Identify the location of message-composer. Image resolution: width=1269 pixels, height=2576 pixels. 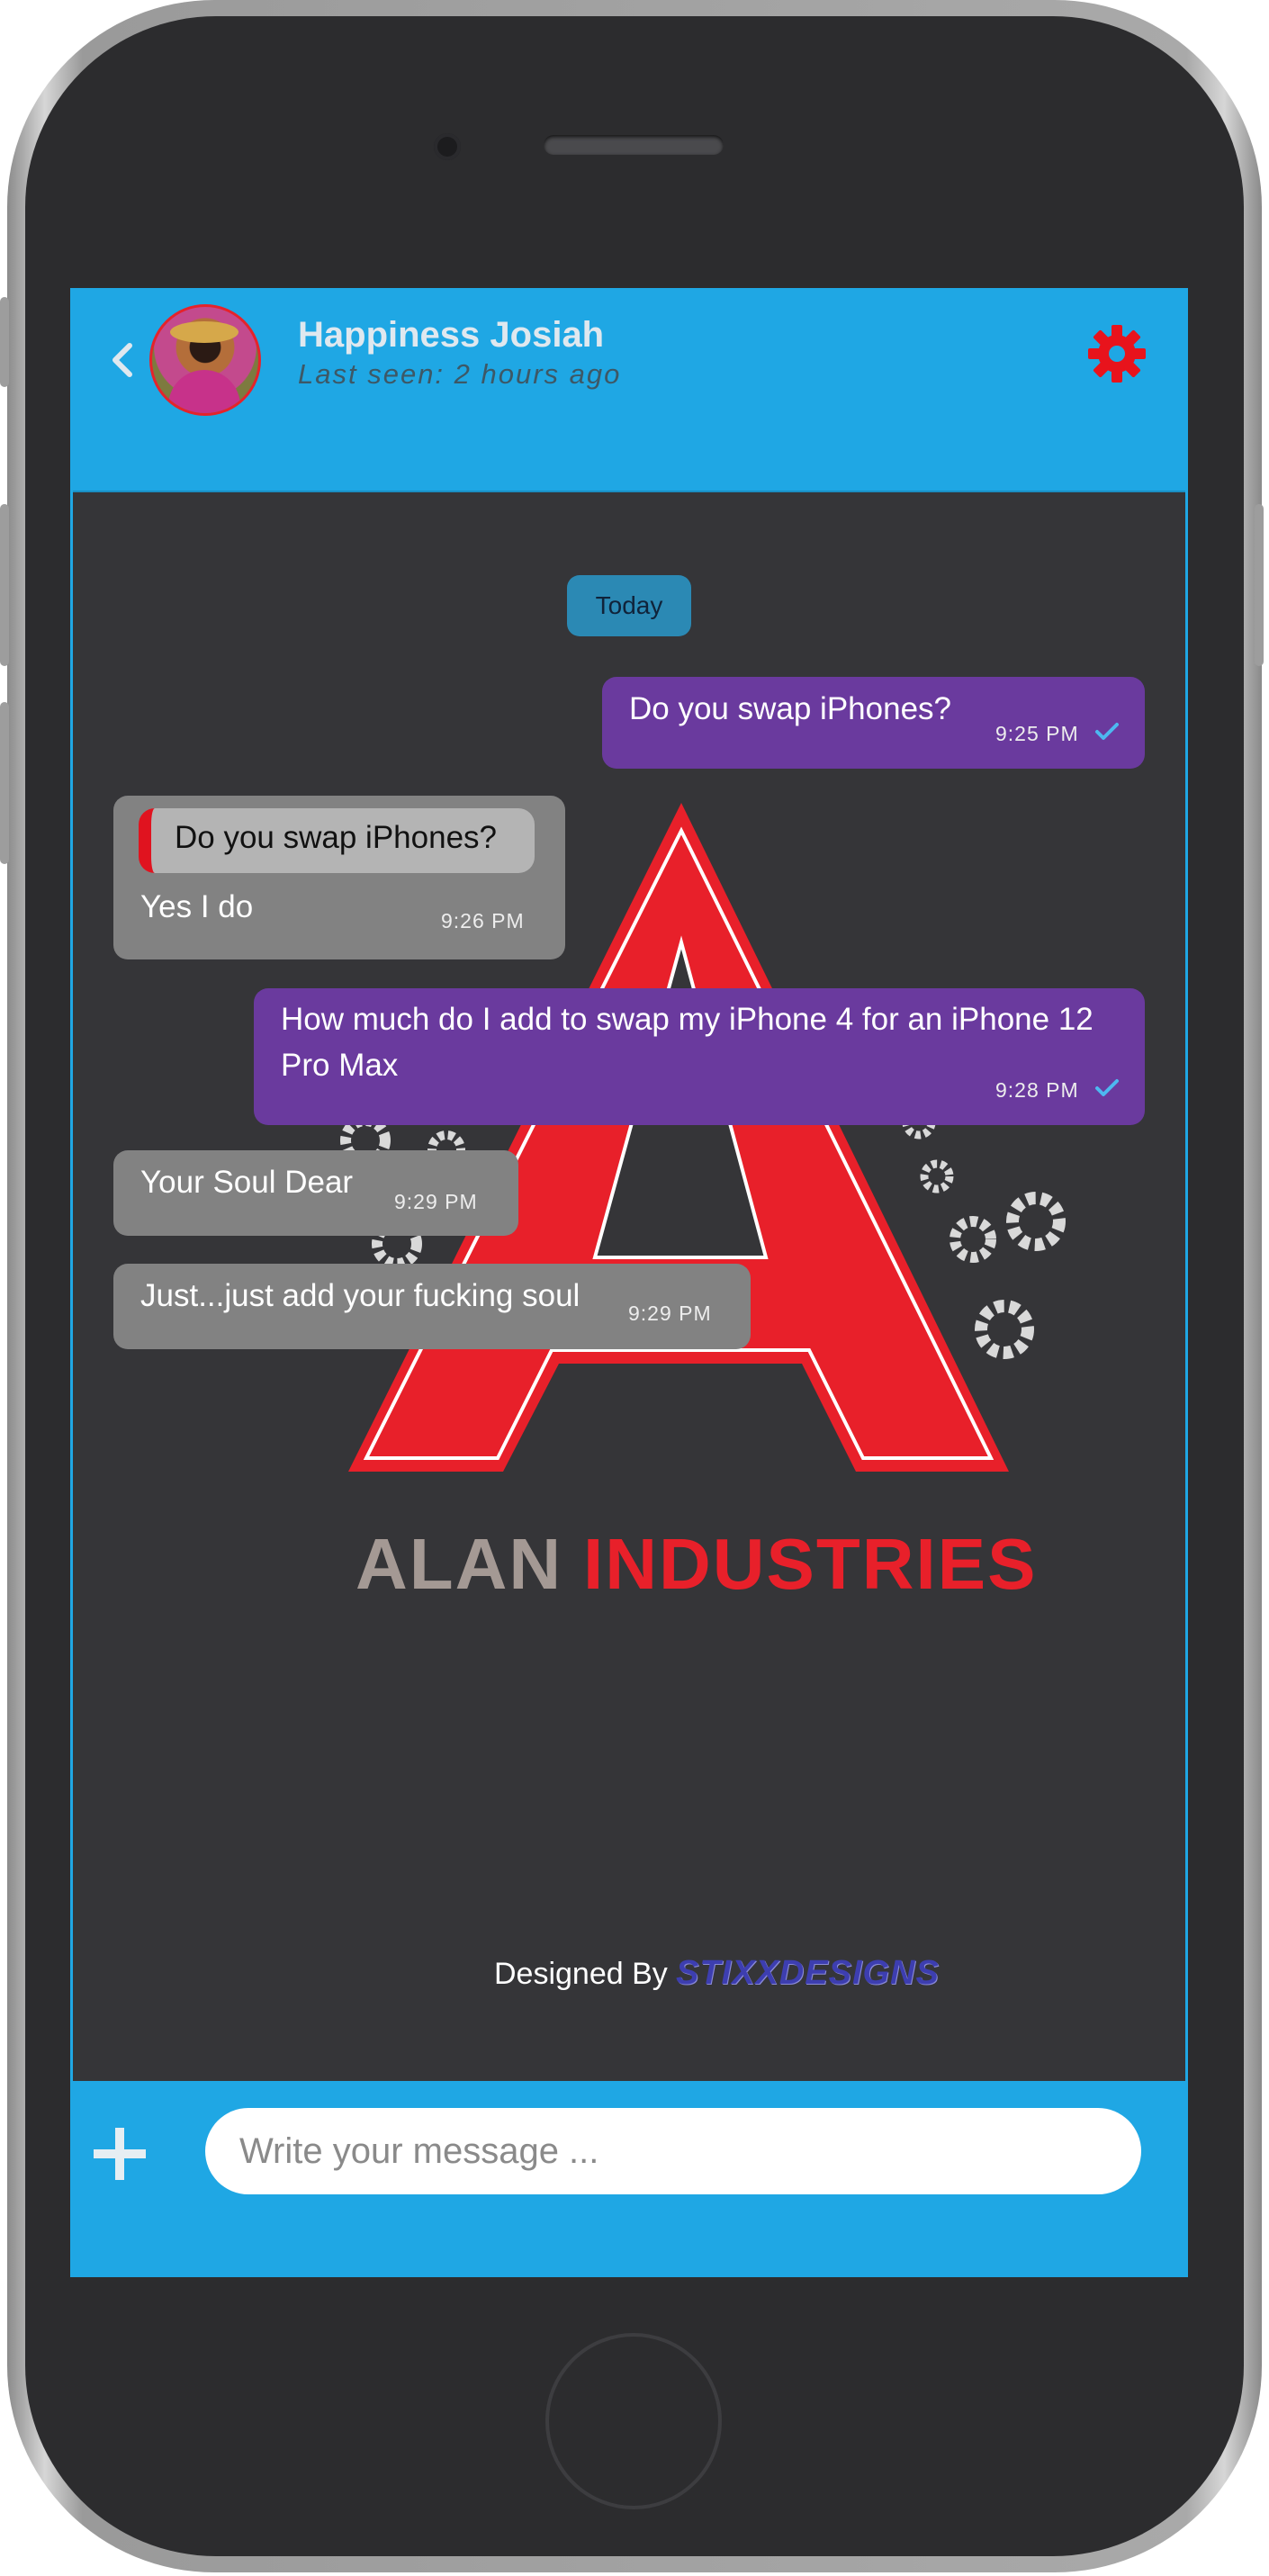
(629, 2179).